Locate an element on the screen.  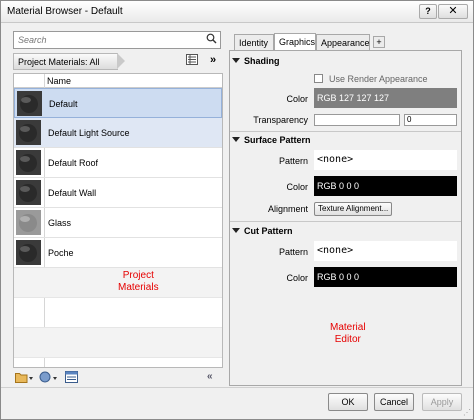
material-name: Default Light Source is located at coordinates (89, 133).